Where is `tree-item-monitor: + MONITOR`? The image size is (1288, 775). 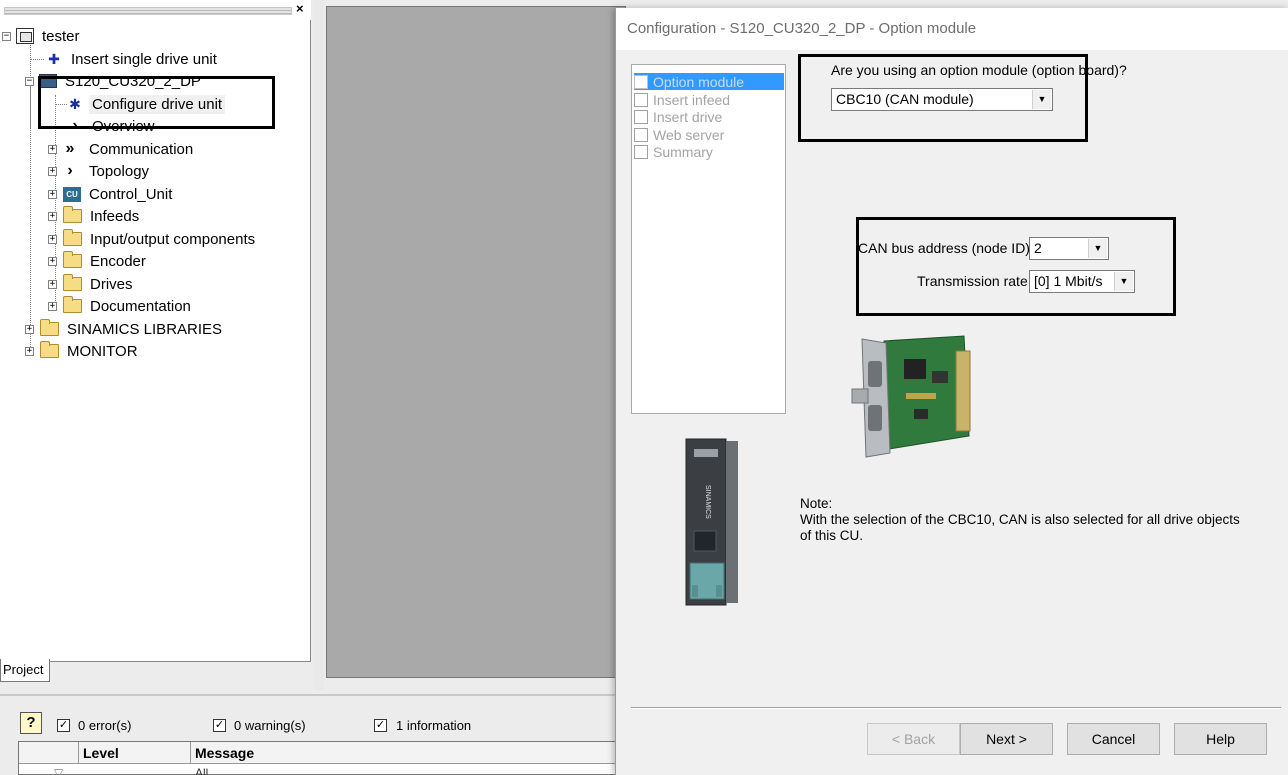
tree-item-monitor: + MONITOR is located at coordinates (83, 351).